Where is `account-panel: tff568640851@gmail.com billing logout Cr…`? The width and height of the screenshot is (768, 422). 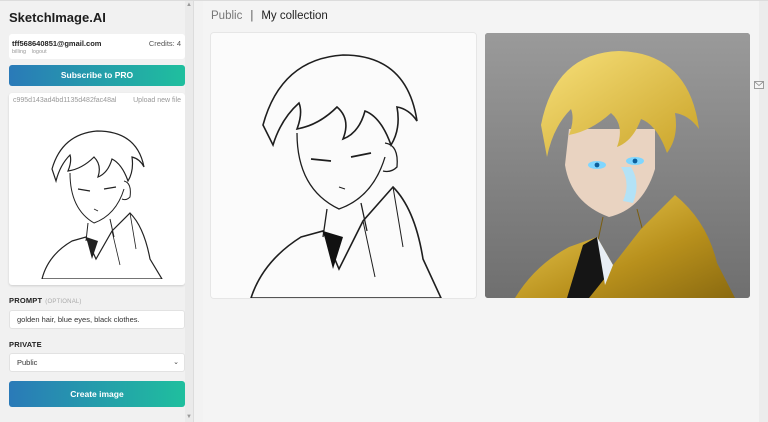
account-panel: tff568640851@gmail.com billing logout Cr… is located at coordinates (97, 46).